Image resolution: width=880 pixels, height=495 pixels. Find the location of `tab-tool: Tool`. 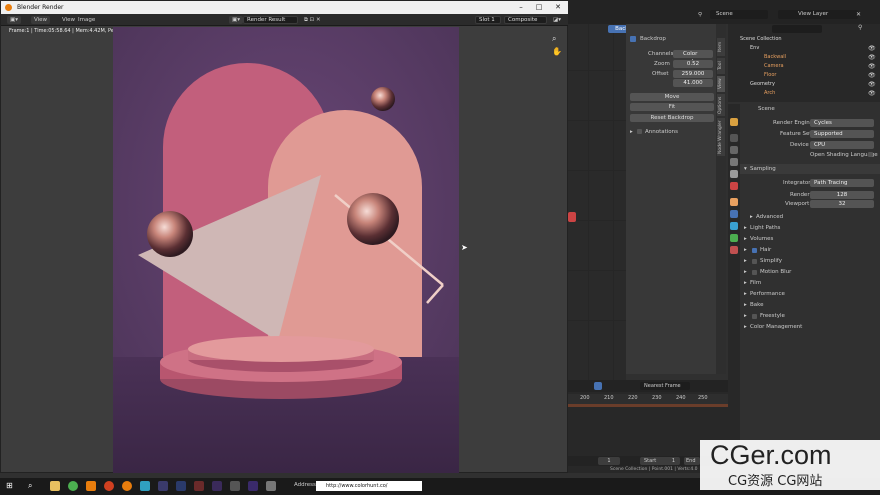

tab-tool: Tool is located at coordinates (721, 66).